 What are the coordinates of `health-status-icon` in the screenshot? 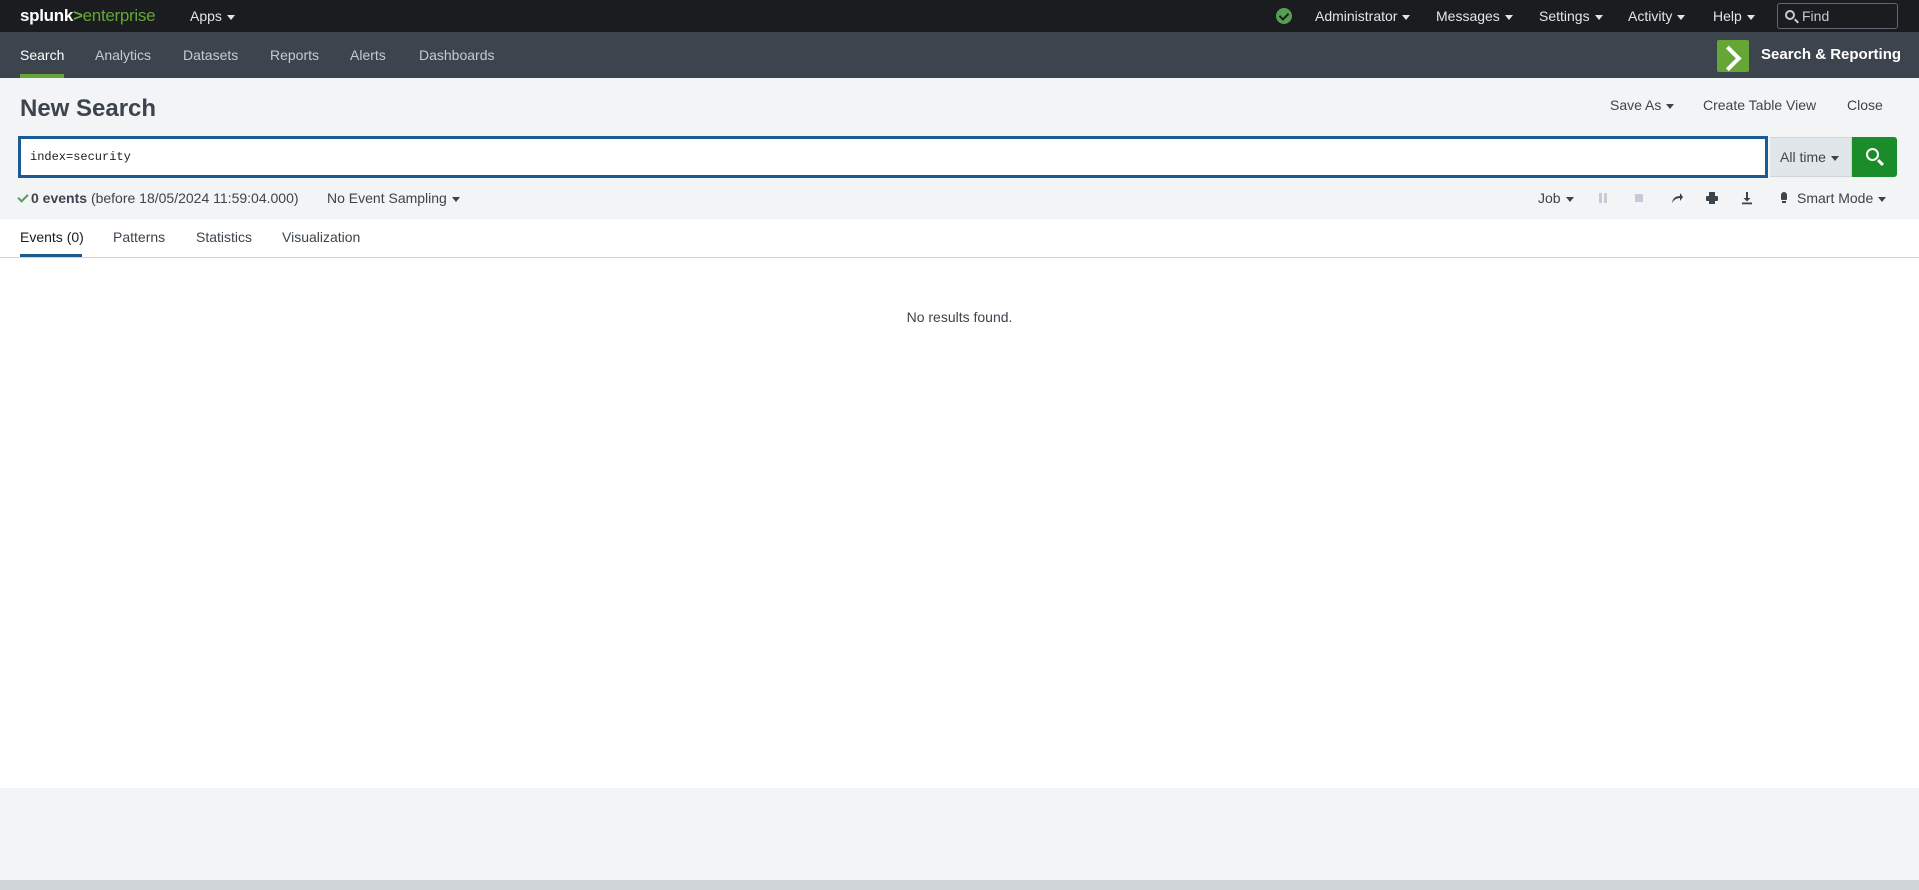 It's located at (1284, 16).